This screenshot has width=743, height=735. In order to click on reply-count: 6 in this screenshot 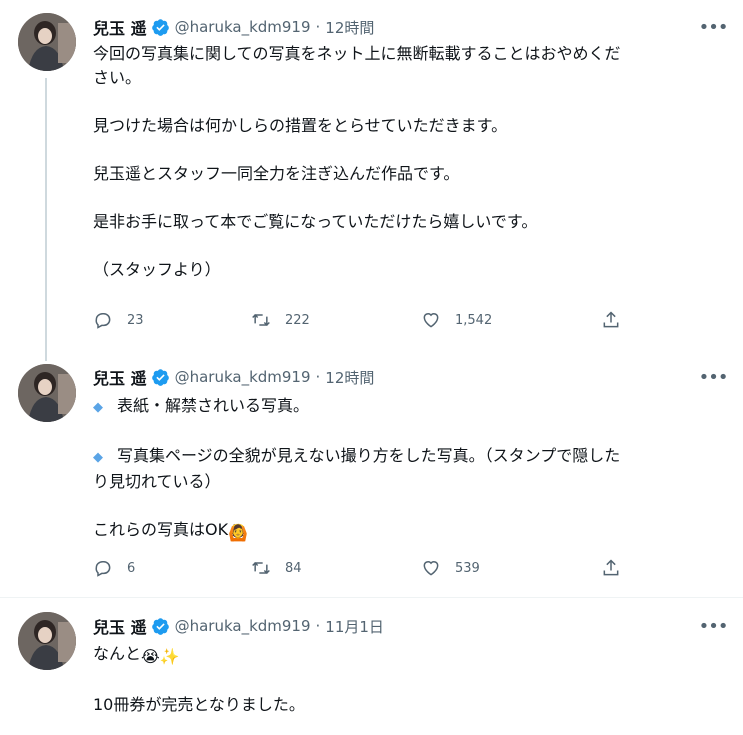, I will do `click(131, 568)`.